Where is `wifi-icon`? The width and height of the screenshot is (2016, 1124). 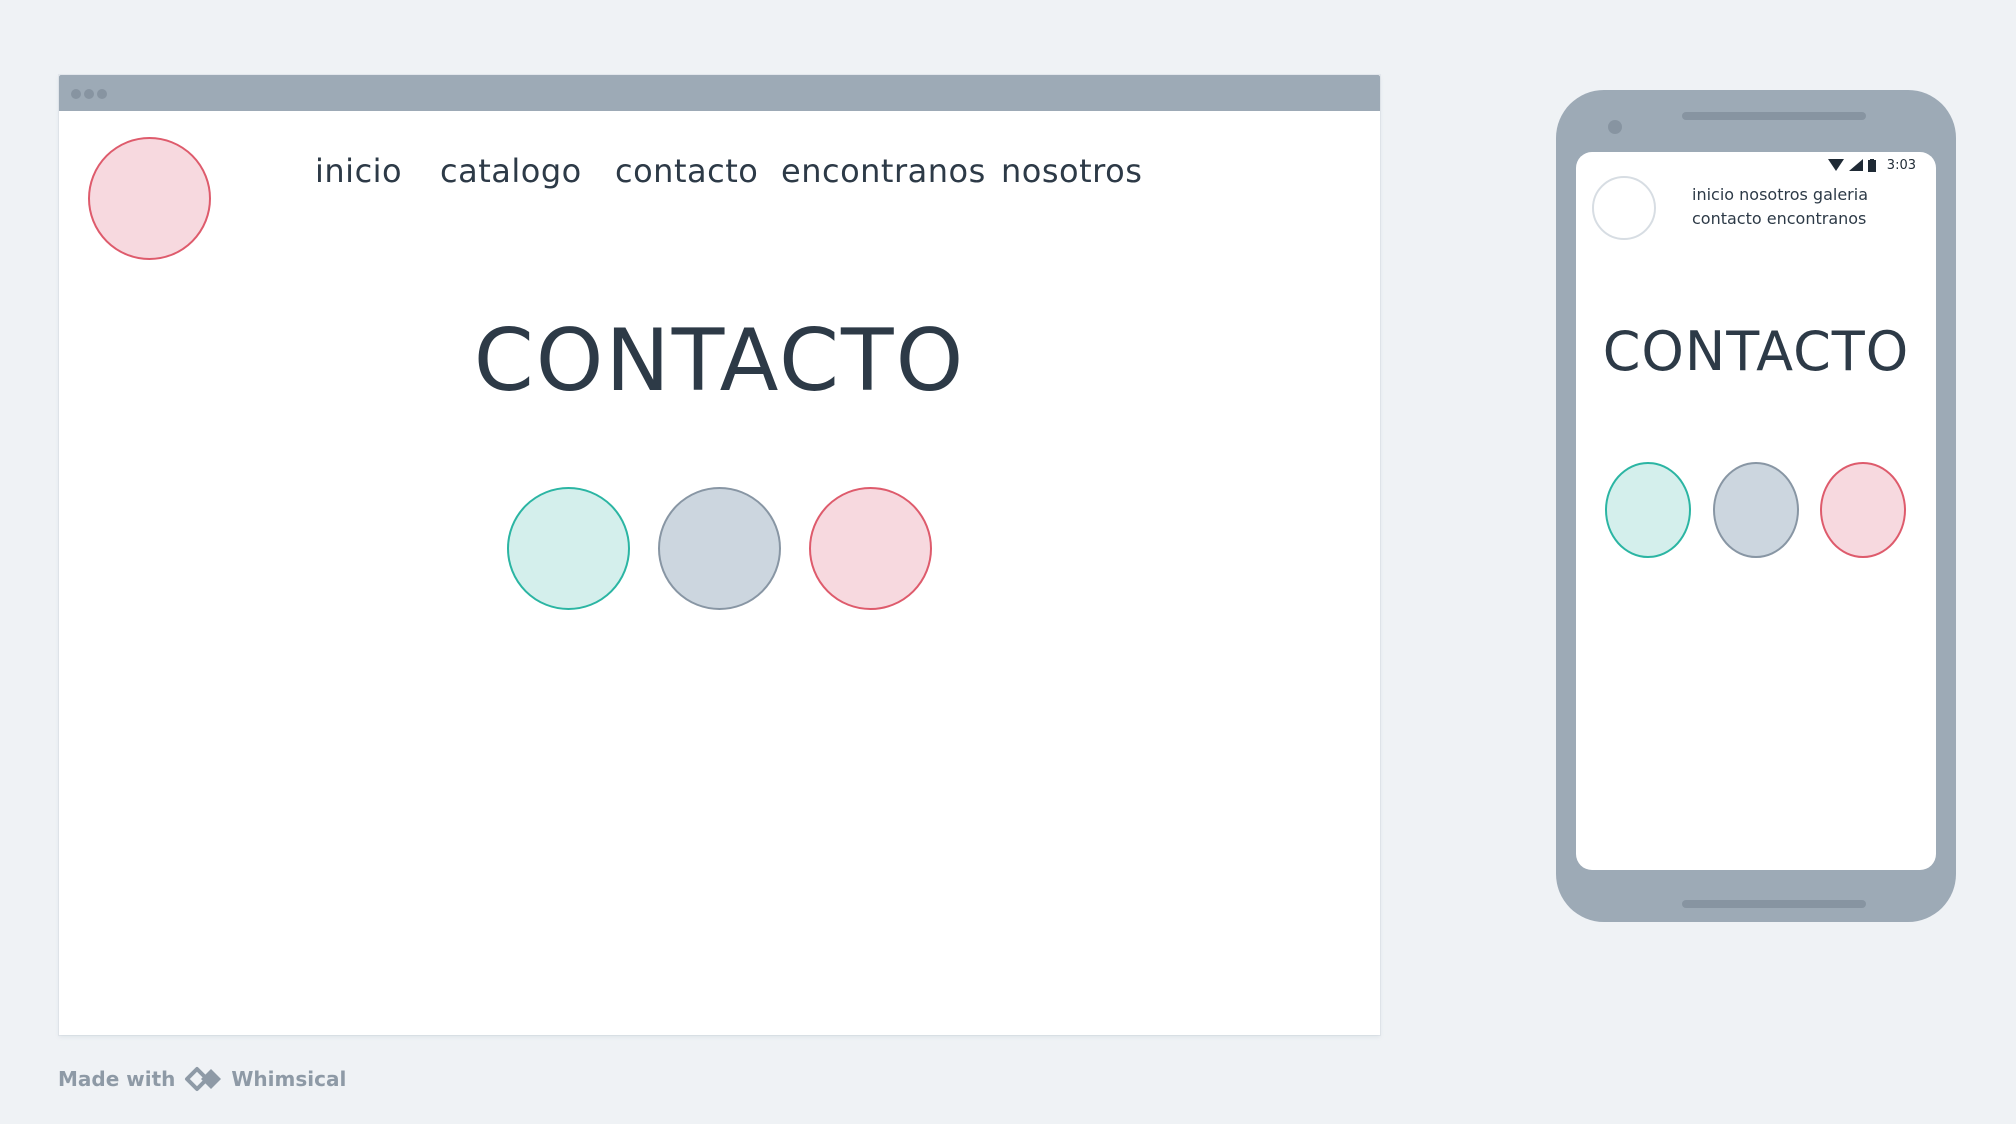 wifi-icon is located at coordinates (1835, 165).